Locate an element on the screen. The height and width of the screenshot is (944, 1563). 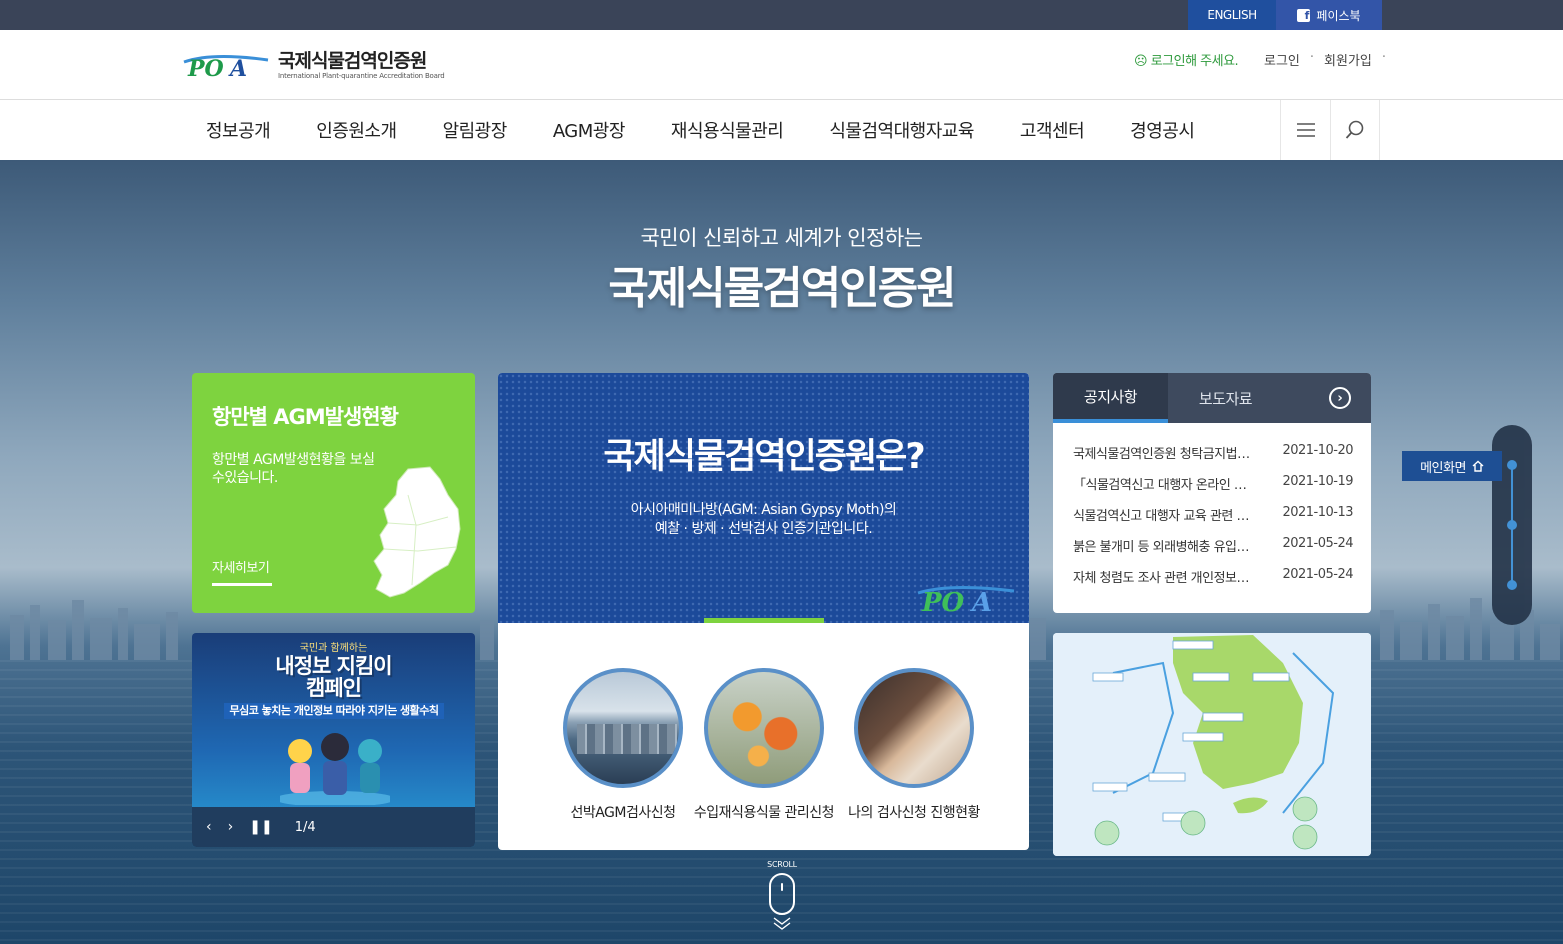
campaign-small-text: 국민과 함께하는 is located at coordinates (333, 648).